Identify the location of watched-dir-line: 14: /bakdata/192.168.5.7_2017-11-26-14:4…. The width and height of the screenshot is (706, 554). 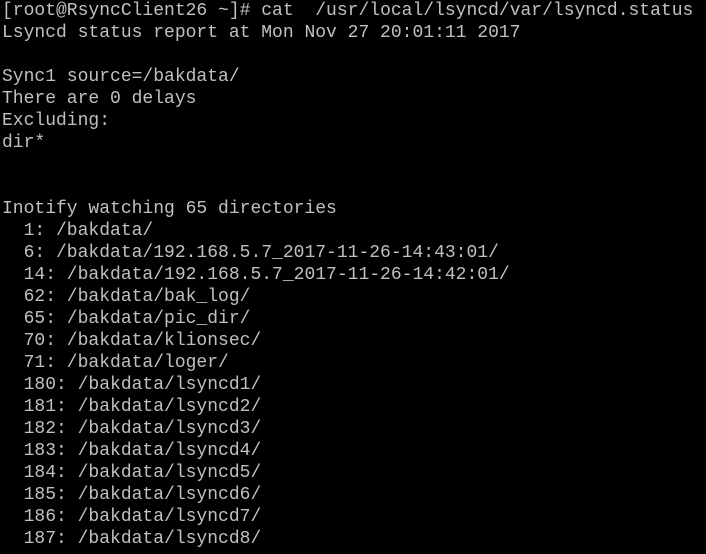
(256, 275).